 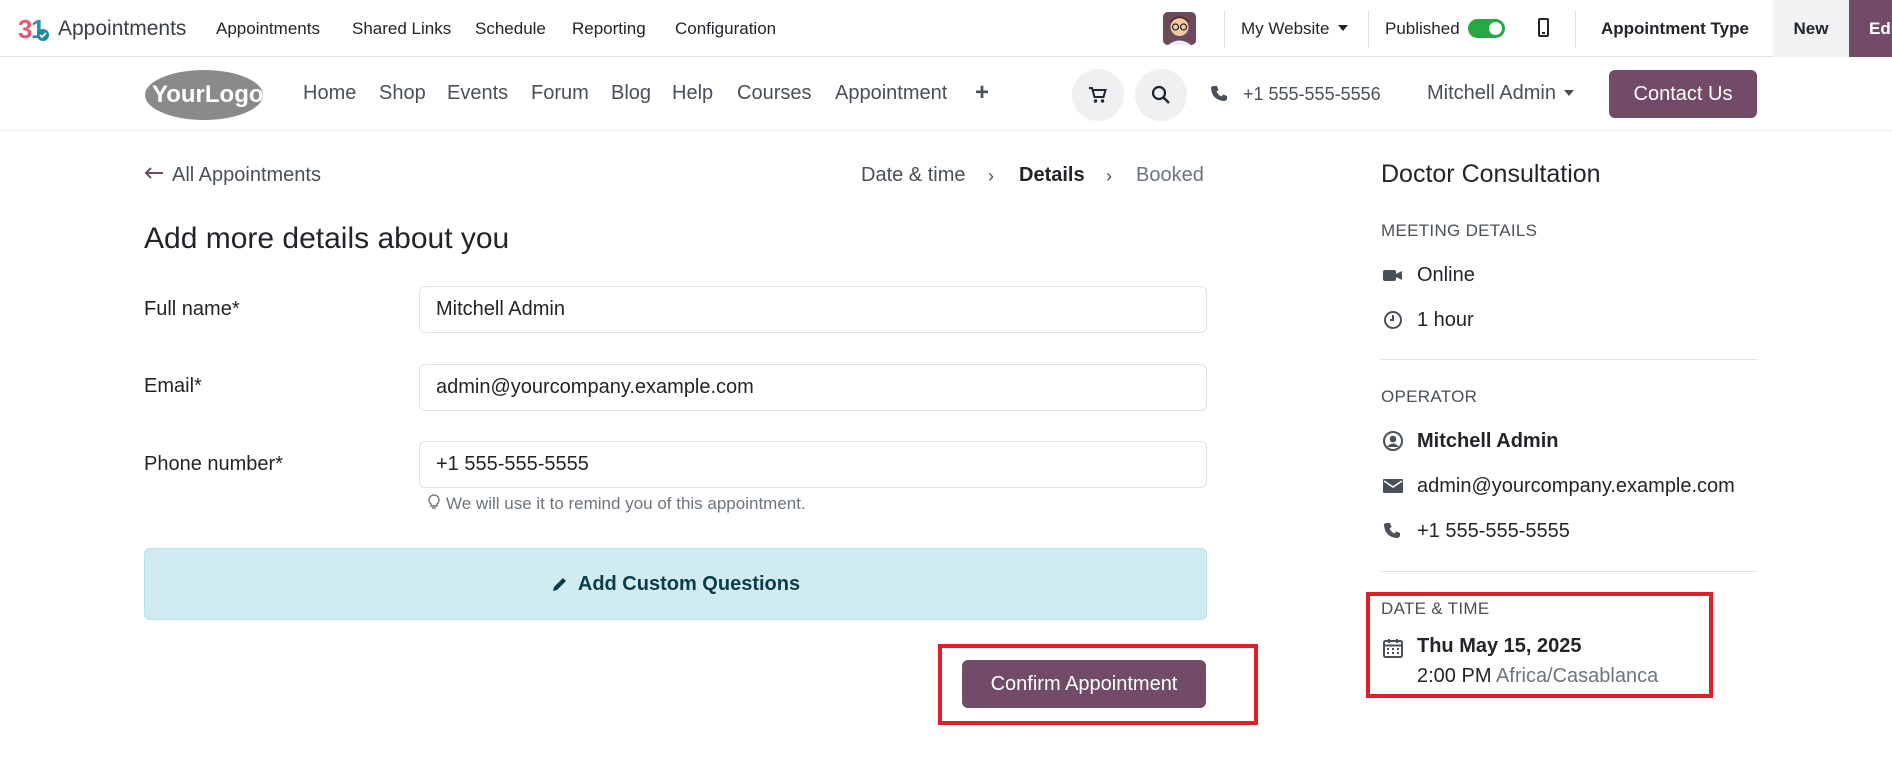 I want to click on step-date-time: Date & time, so click(x=913, y=175).